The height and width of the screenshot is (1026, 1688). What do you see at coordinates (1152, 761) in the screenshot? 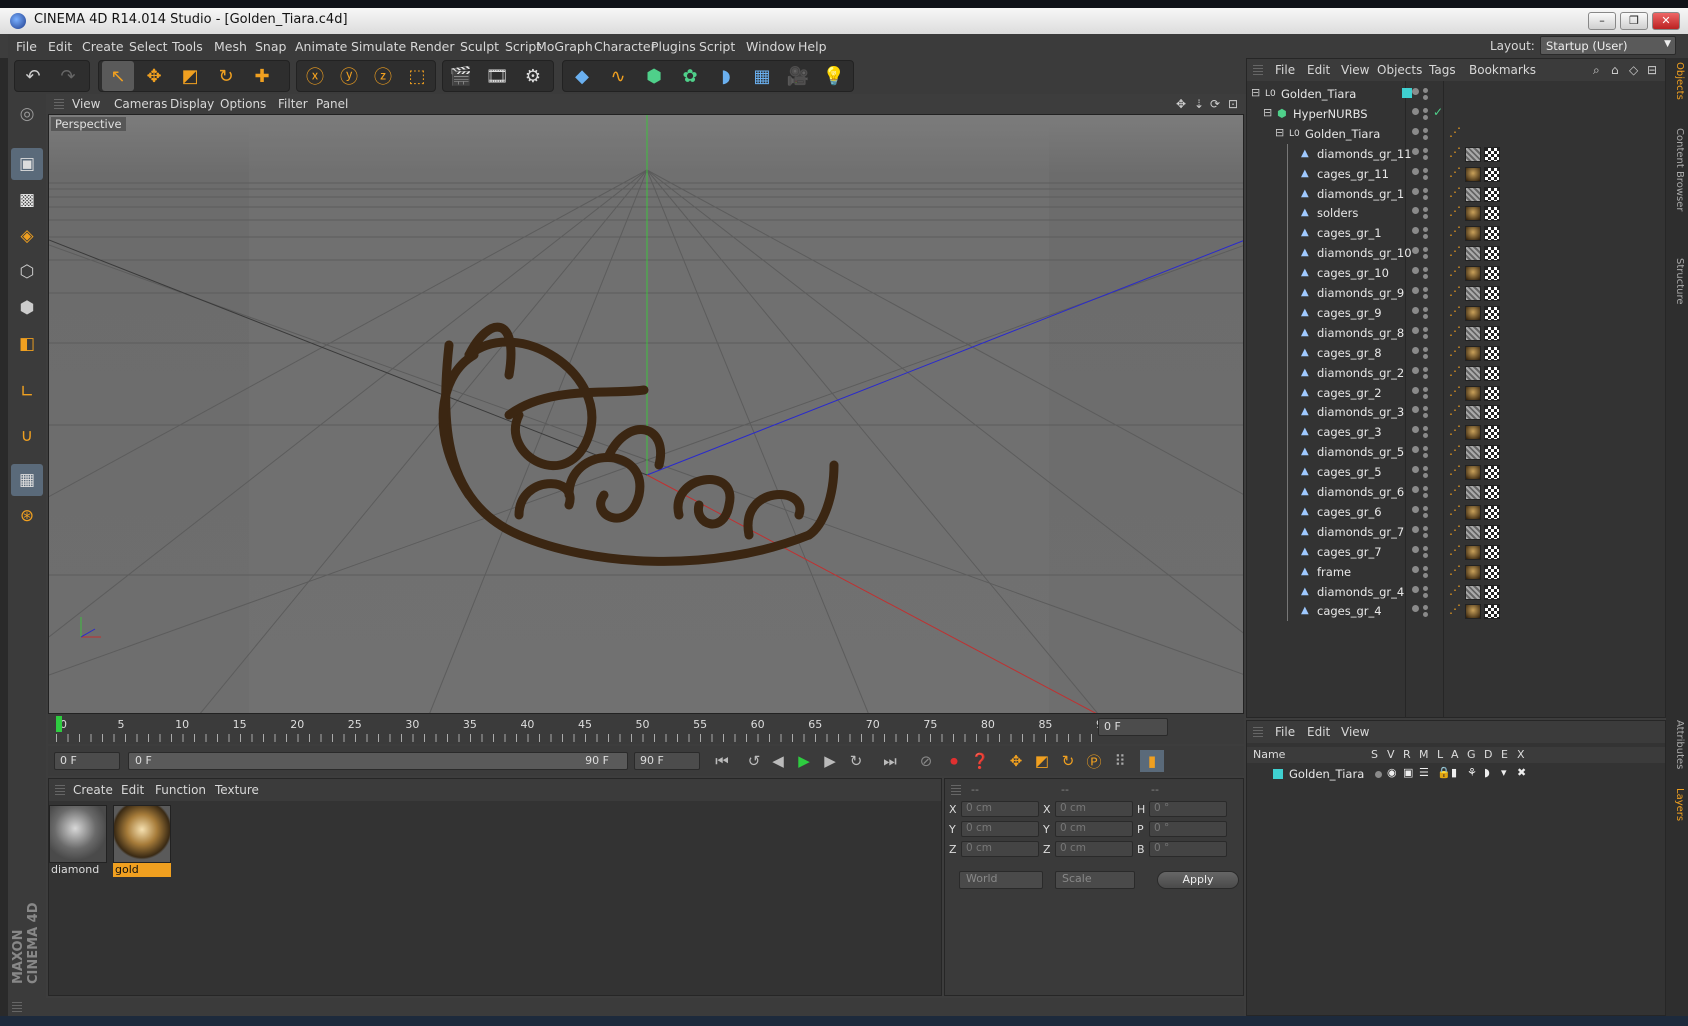
I see `timeline-window-icon: ▮` at bounding box center [1152, 761].